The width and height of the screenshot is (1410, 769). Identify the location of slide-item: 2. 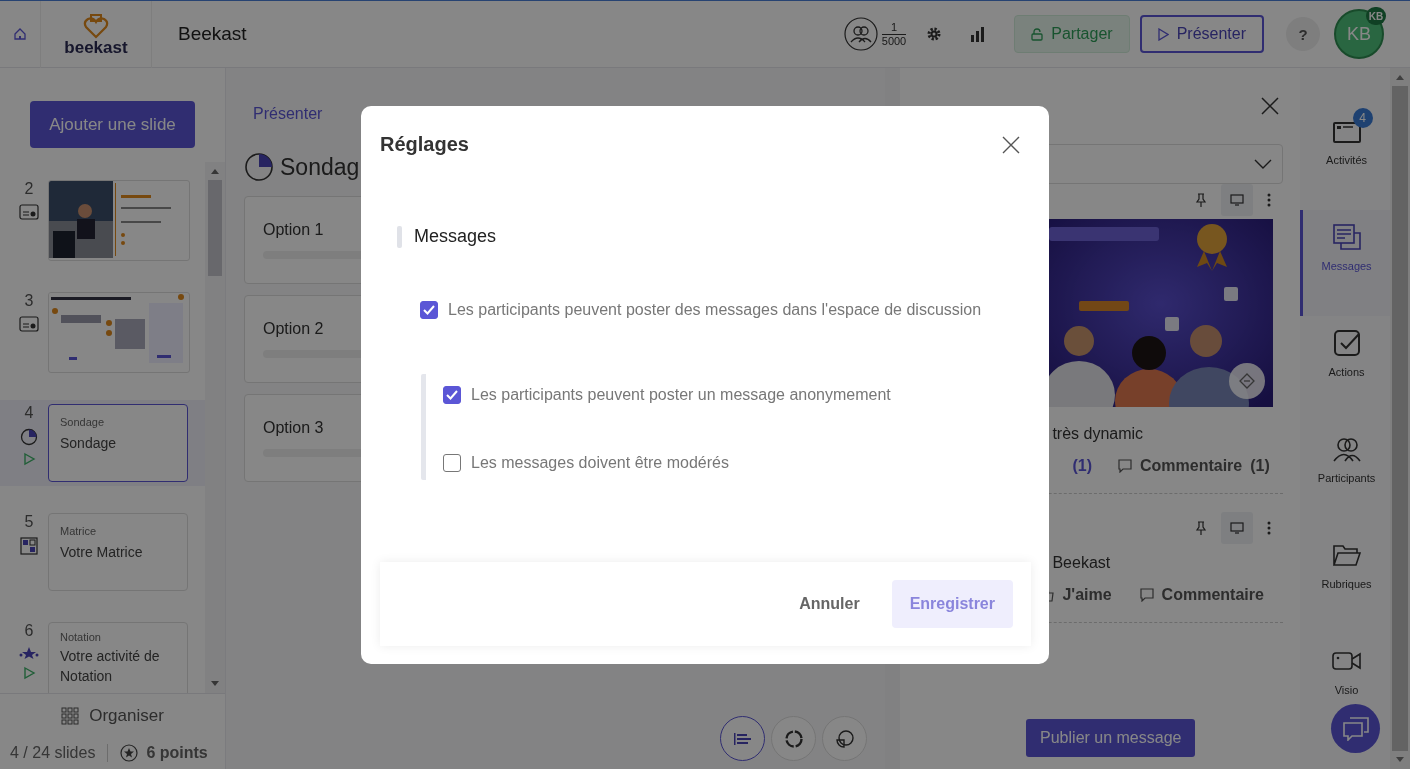
(102, 220).